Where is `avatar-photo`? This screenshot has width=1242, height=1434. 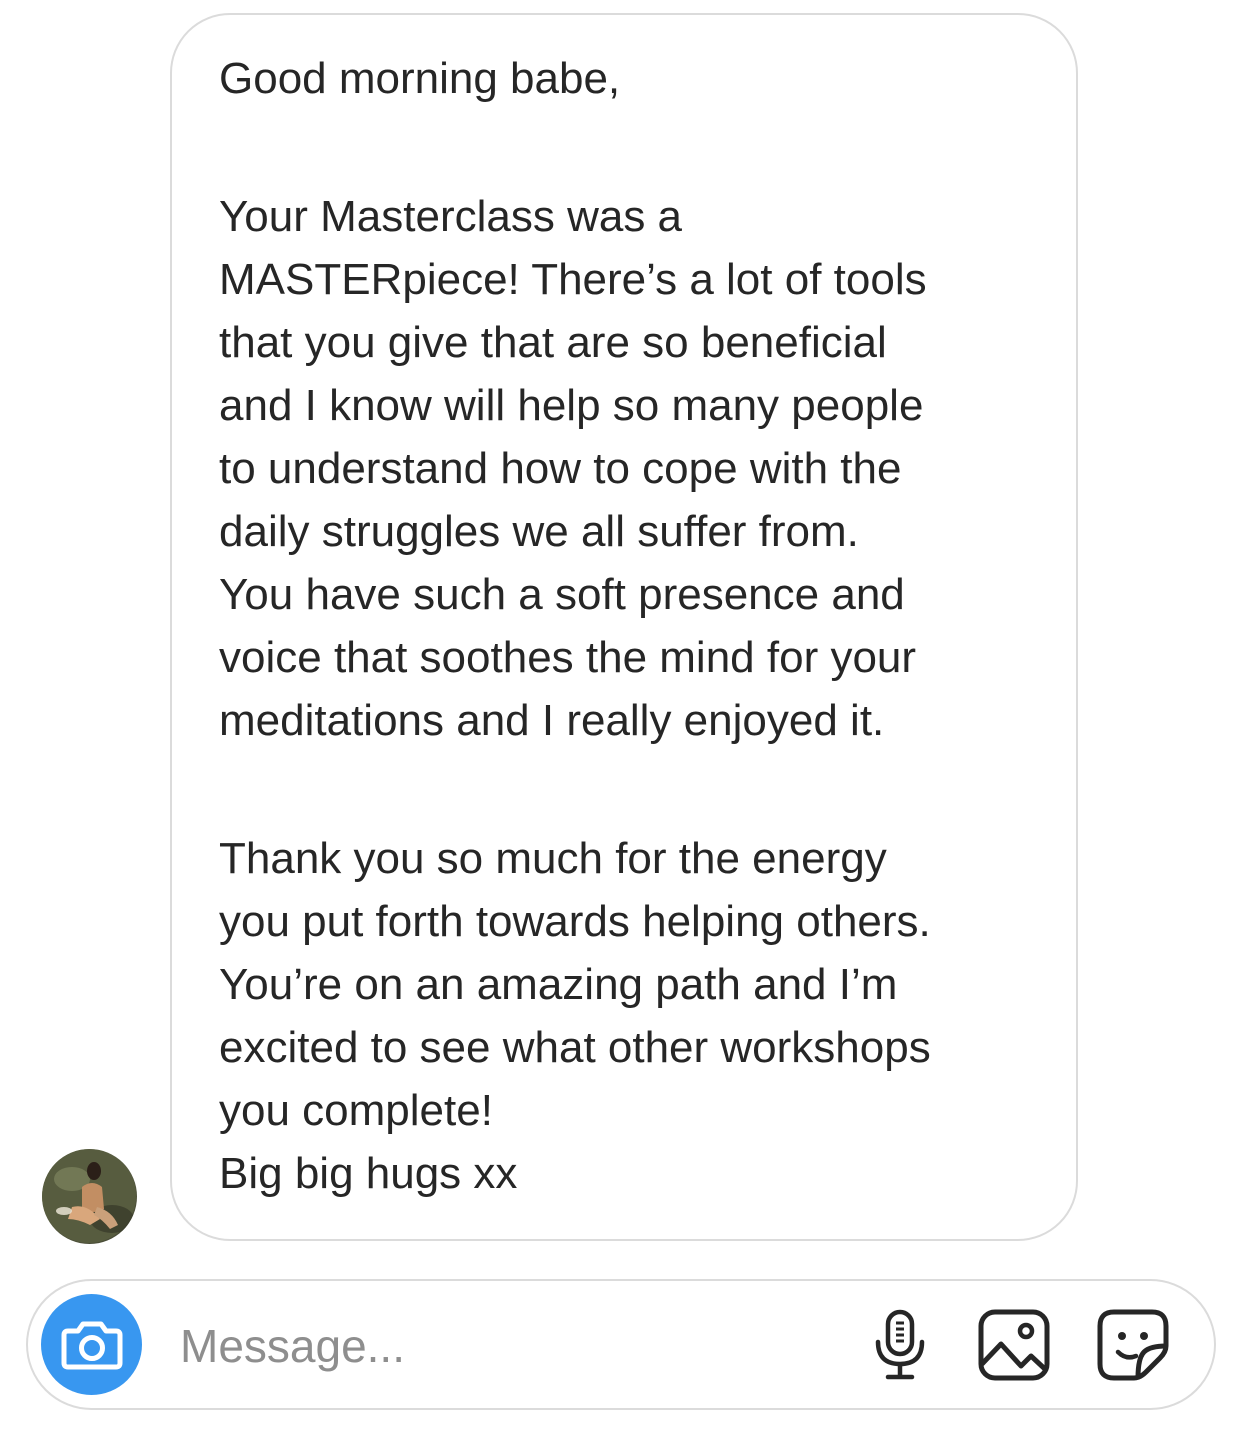
avatar-photo is located at coordinates (89, 1196).